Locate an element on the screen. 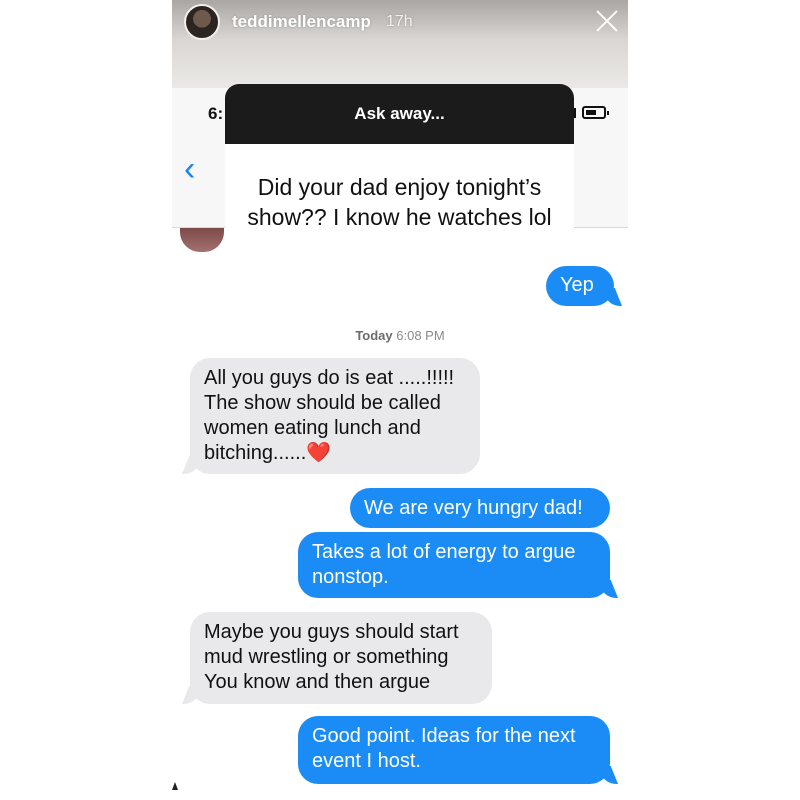 This screenshot has width=800, height=800. message-text: Yep is located at coordinates (577, 285).